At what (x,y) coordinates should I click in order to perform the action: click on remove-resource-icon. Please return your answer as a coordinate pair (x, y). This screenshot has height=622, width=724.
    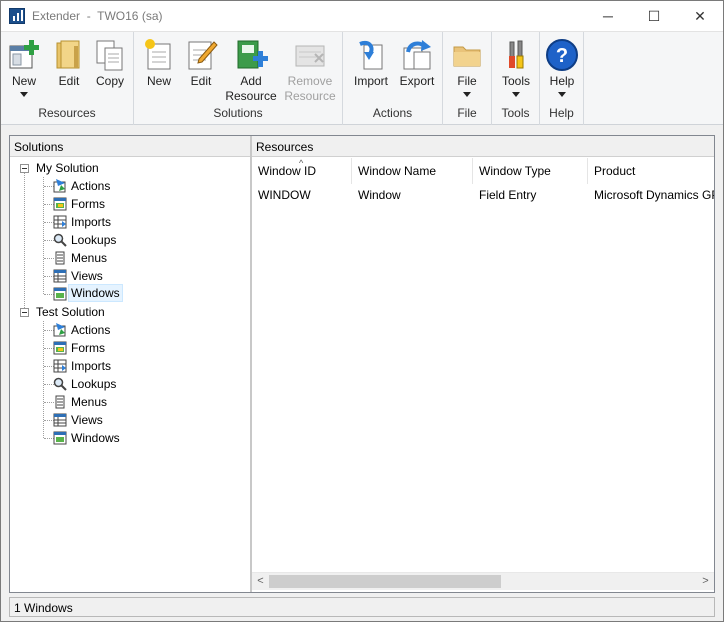
    Looking at the image, I should click on (310, 56).